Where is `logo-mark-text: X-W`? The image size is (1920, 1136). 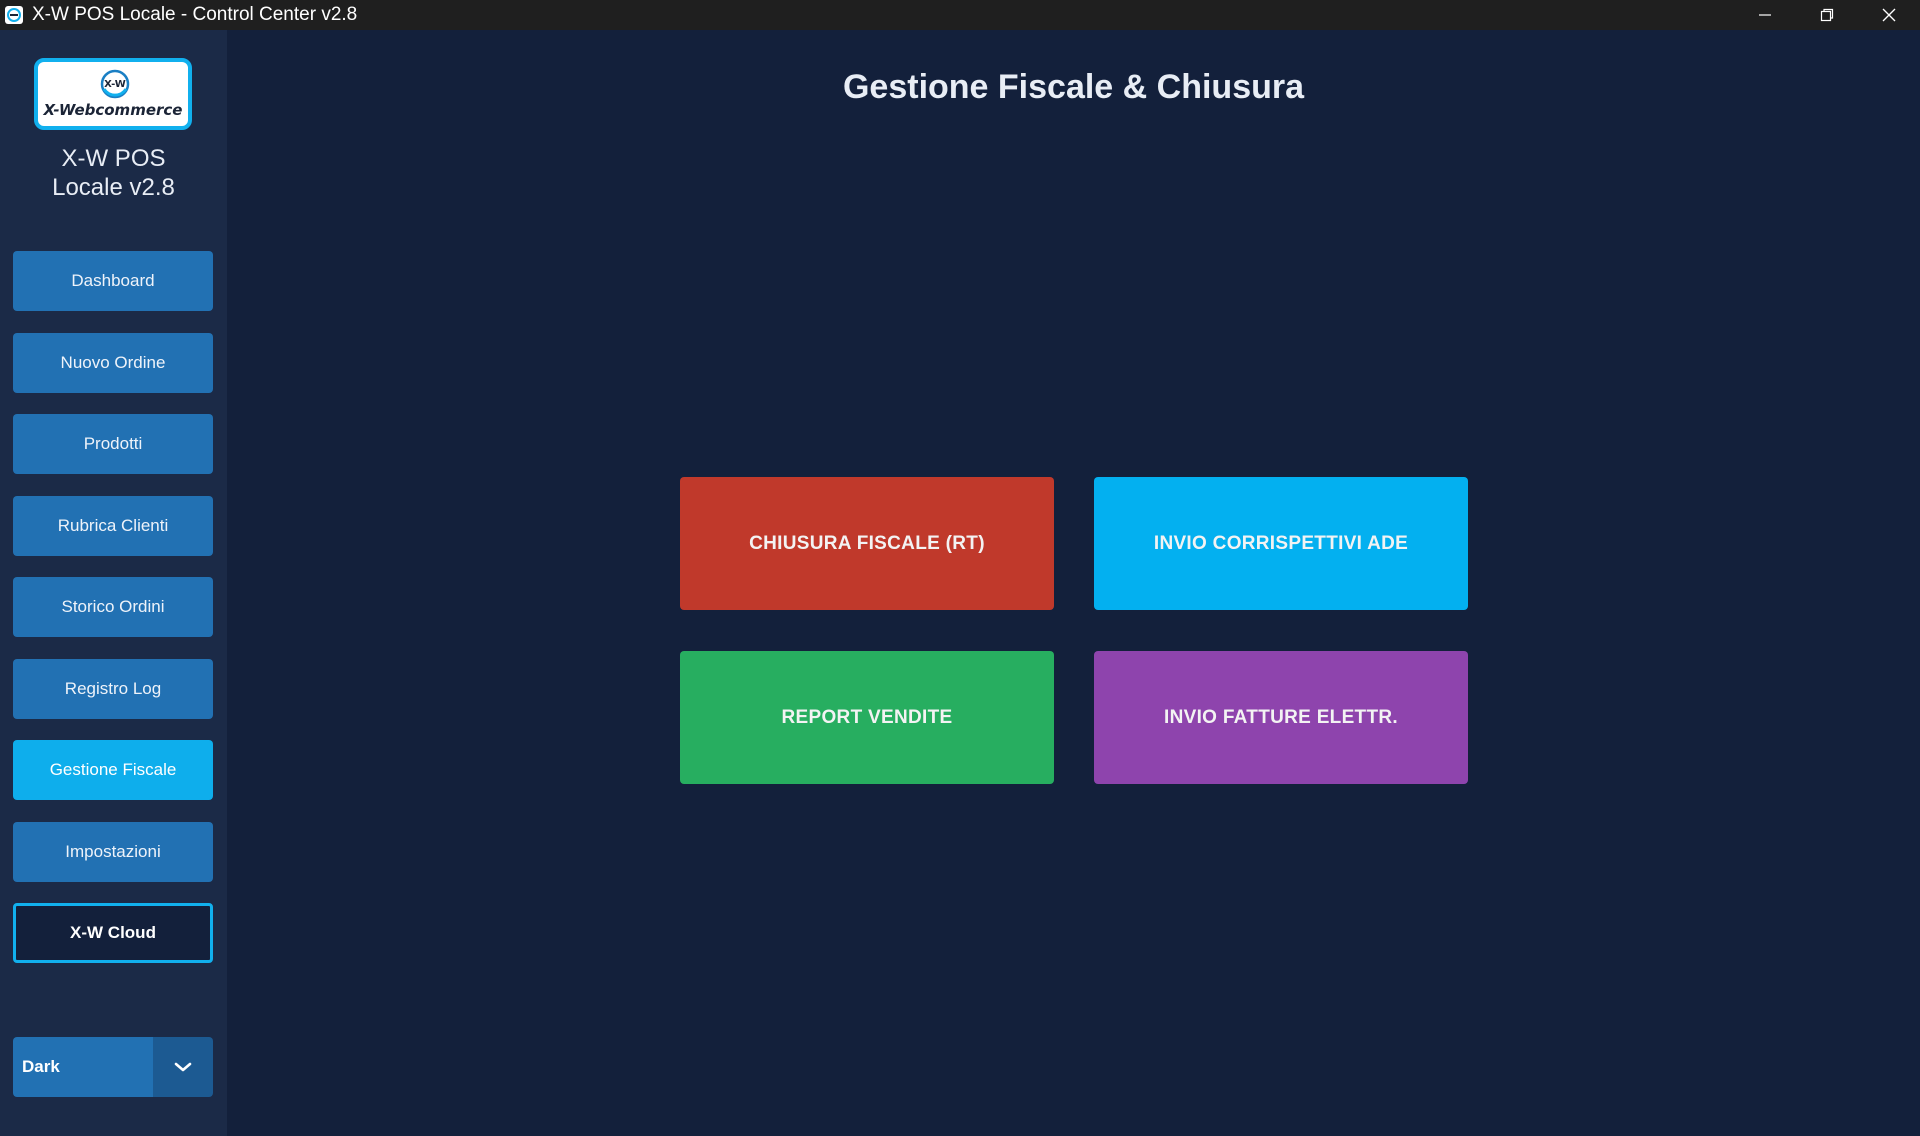 logo-mark-text: X-W is located at coordinates (115, 84).